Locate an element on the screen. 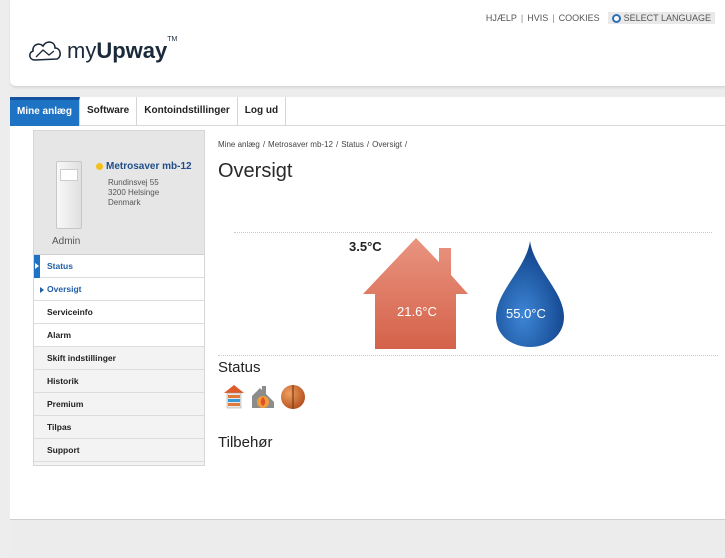 Image resolution: width=725 pixels, height=558 pixels. device-name: Metrosaver mb-12 is located at coordinates (144, 166).